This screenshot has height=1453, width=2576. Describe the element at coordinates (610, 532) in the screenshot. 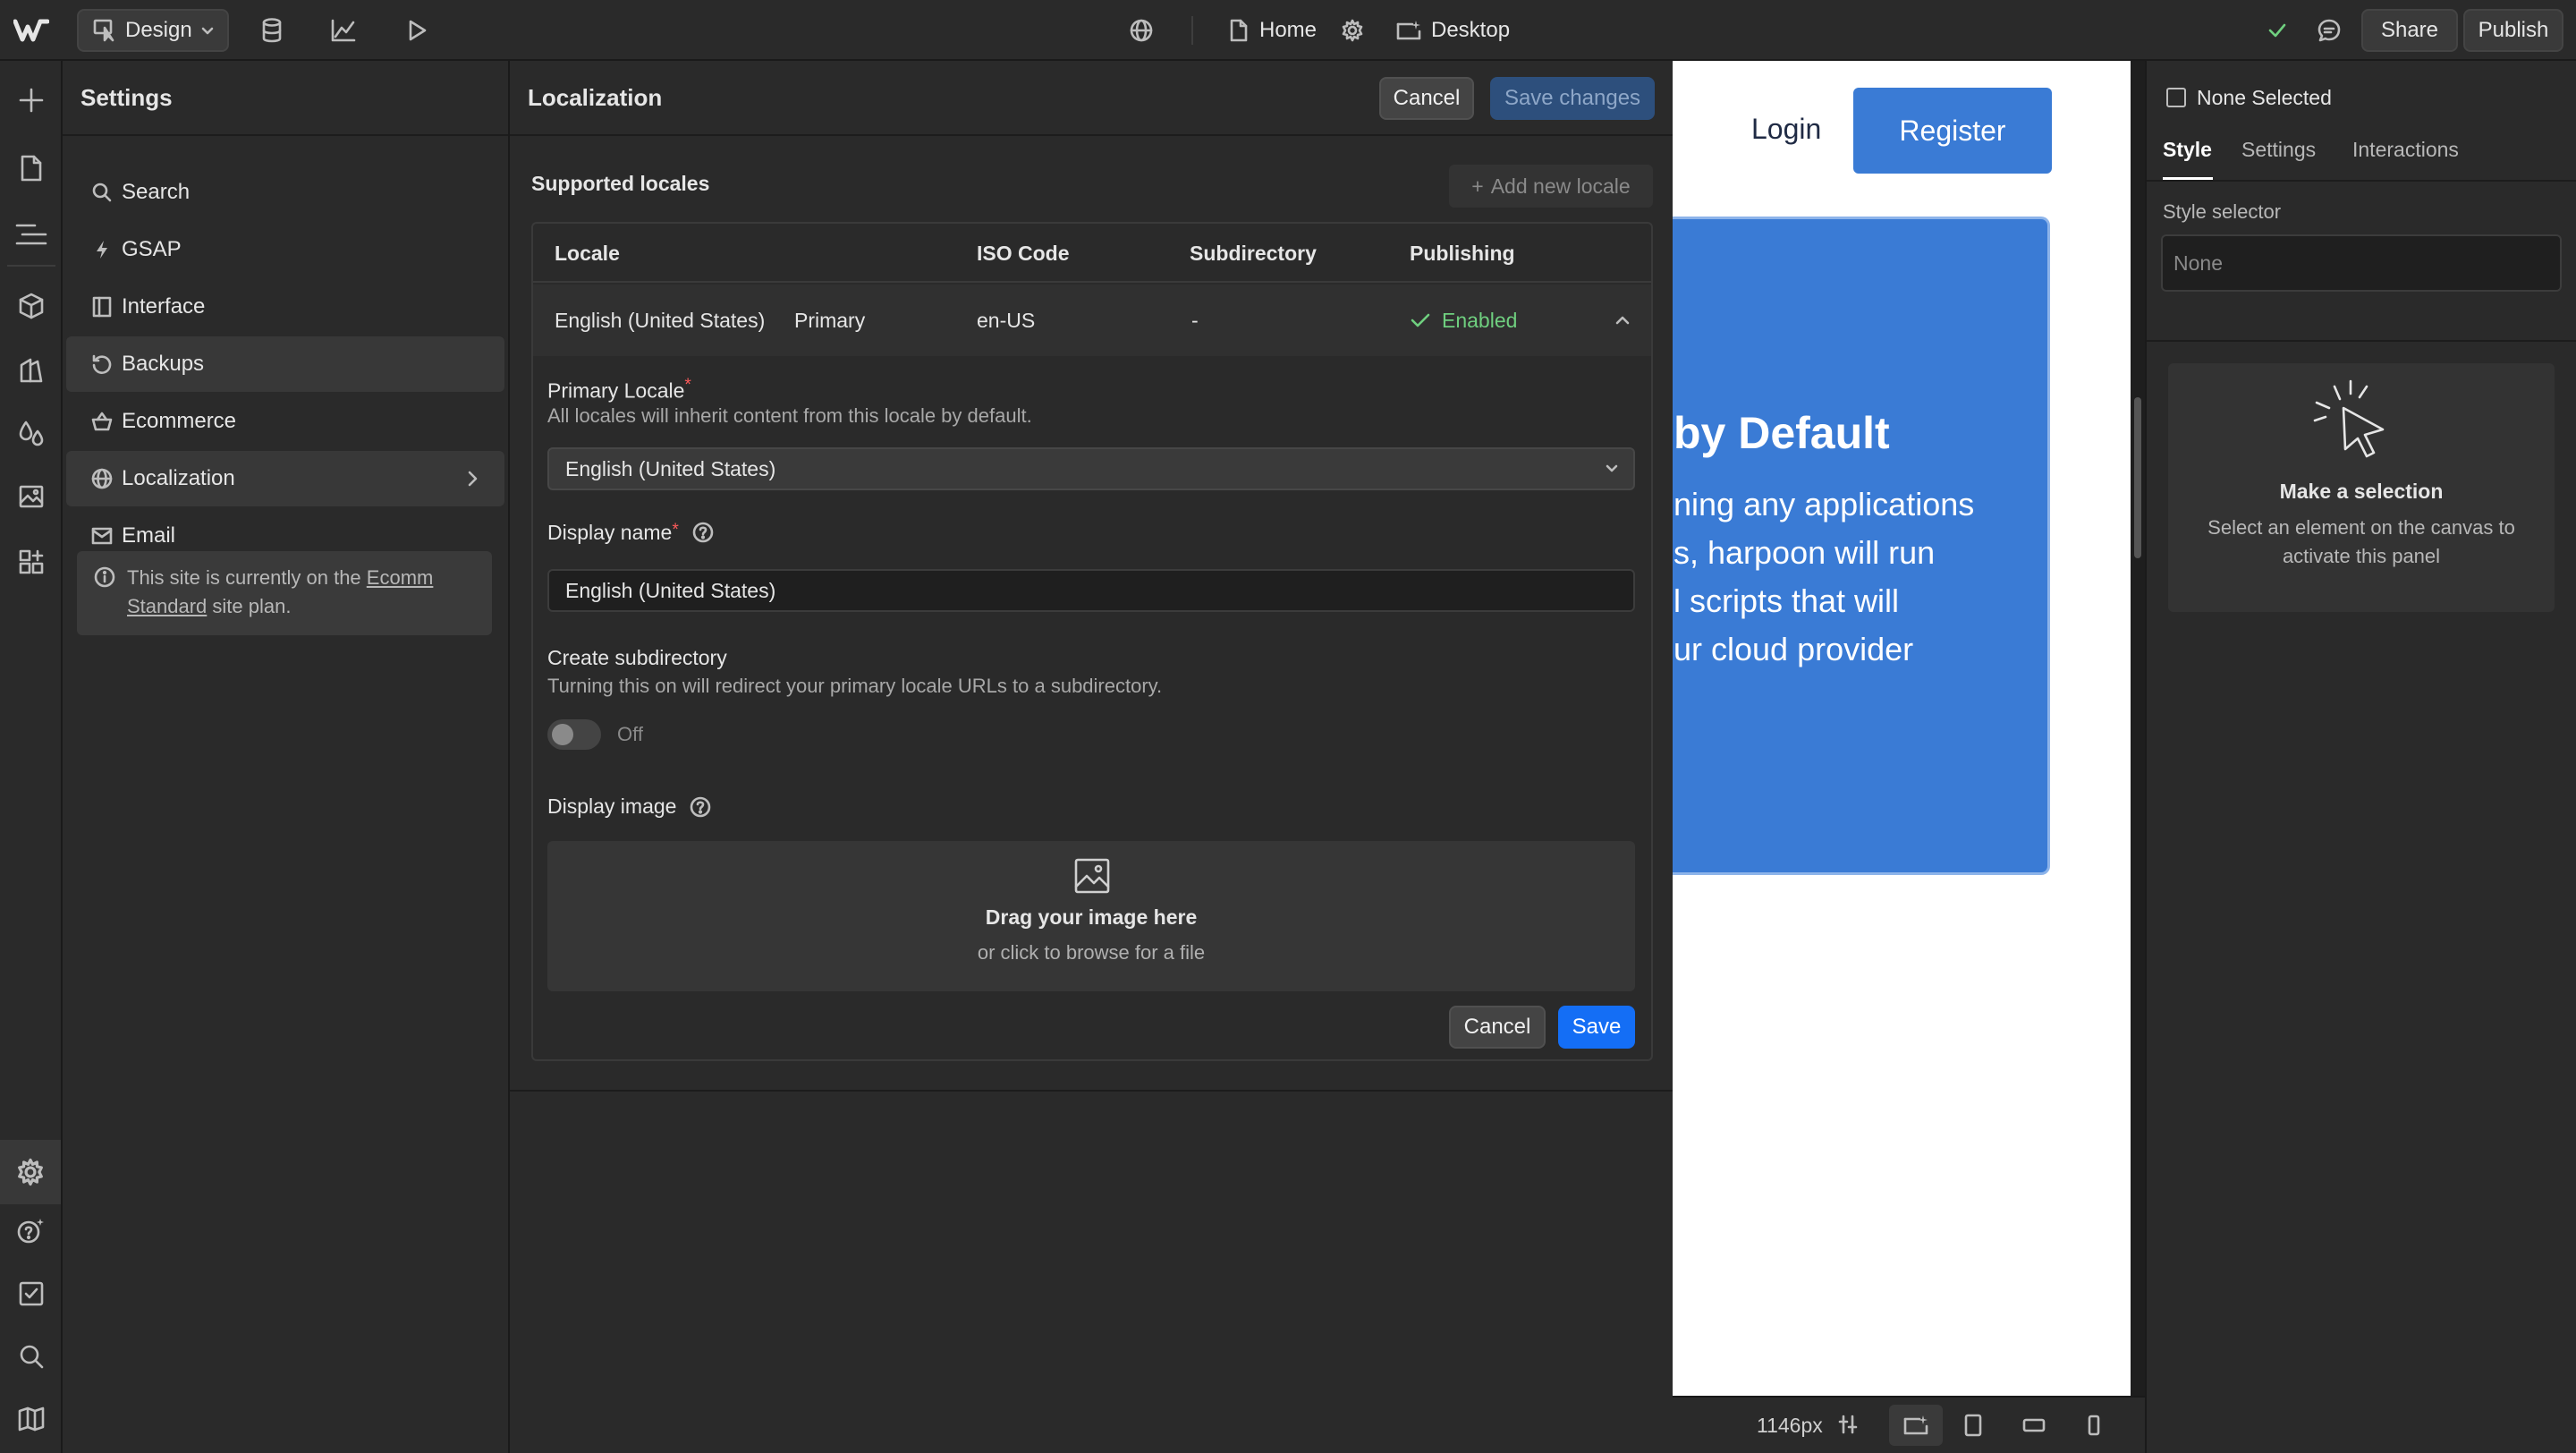

I see `display-name-label-text: Display name` at that location.